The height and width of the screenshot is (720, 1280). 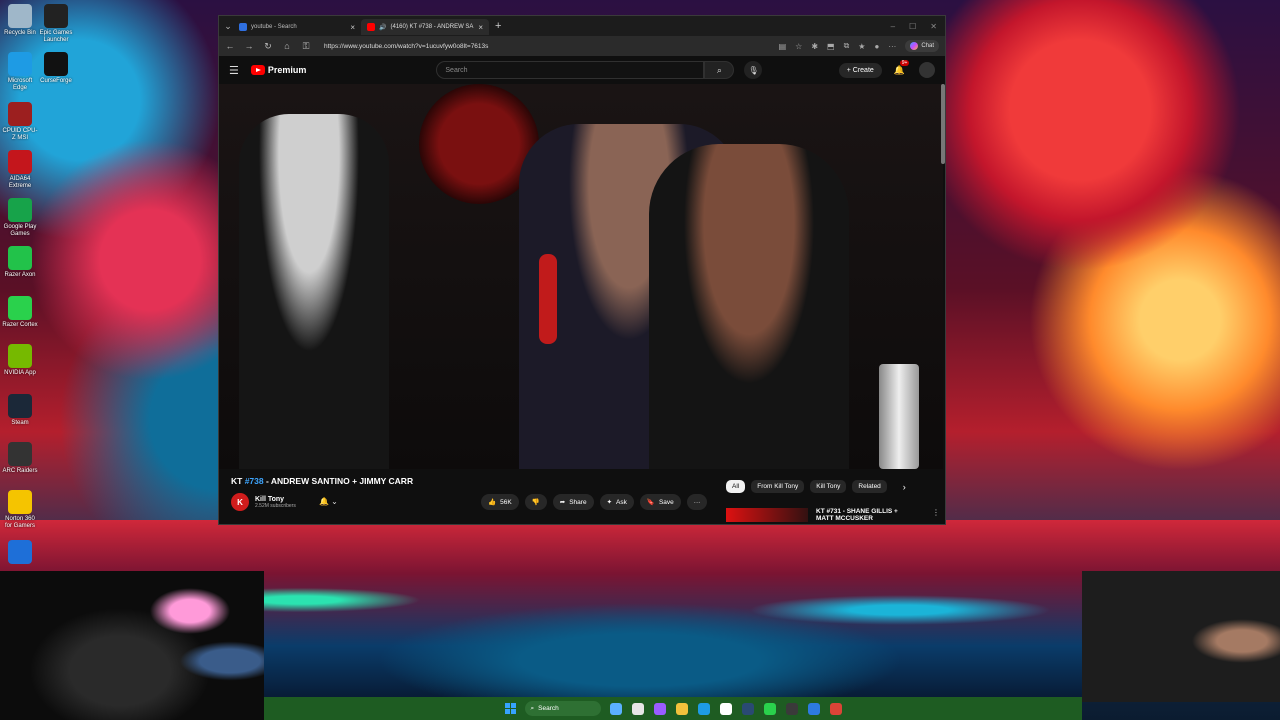 What do you see at coordinates (228, 26) in the screenshot?
I see `tab-actions-icon: ⌄` at bounding box center [228, 26].